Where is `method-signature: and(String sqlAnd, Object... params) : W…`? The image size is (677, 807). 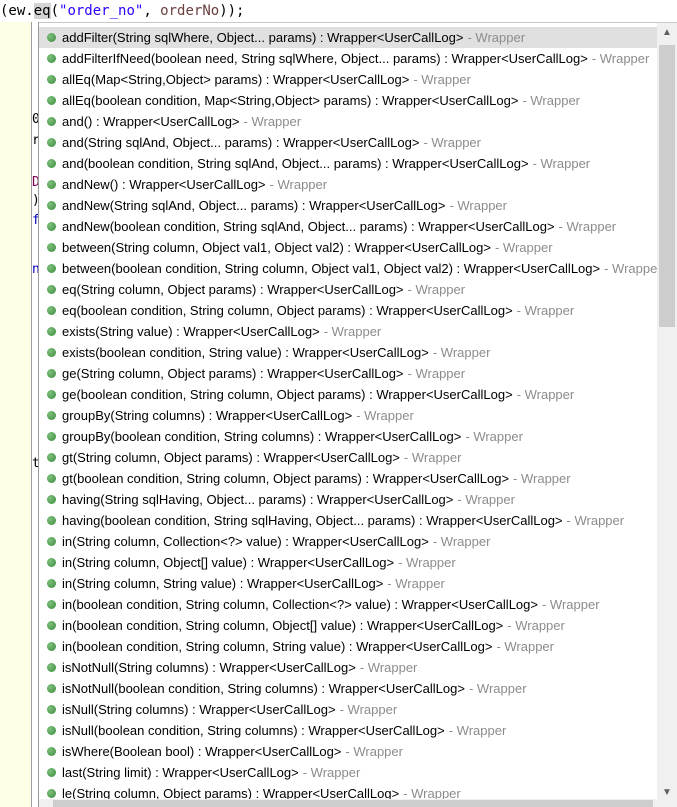
method-signature: and(String sqlAnd, Object... params) : W… is located at coordinates (241, 142).